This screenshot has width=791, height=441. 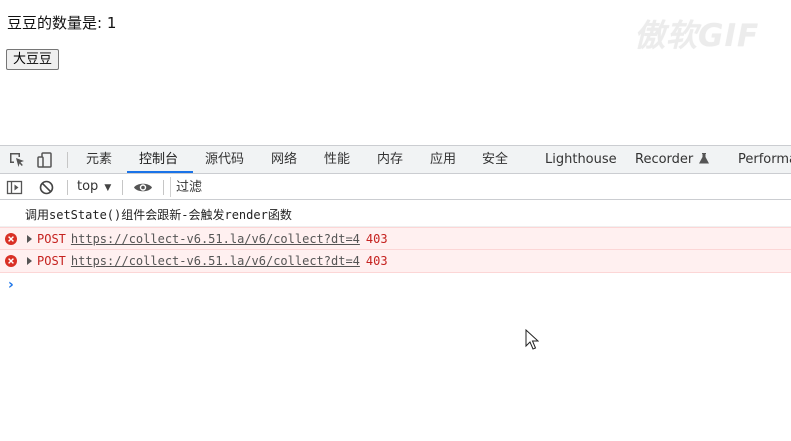 I want to click on active-tab-indicator, so click(x=160, y=172).